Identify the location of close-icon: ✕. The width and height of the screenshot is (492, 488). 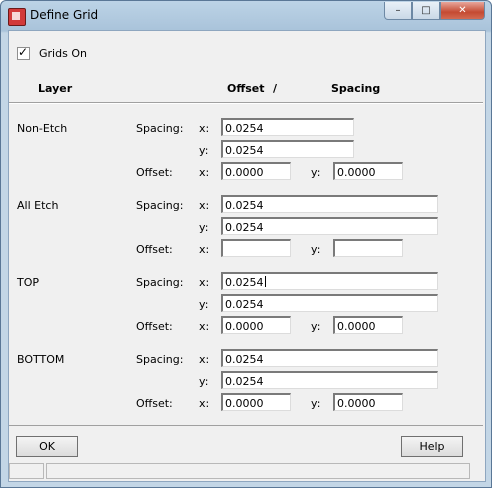
(462, 10).